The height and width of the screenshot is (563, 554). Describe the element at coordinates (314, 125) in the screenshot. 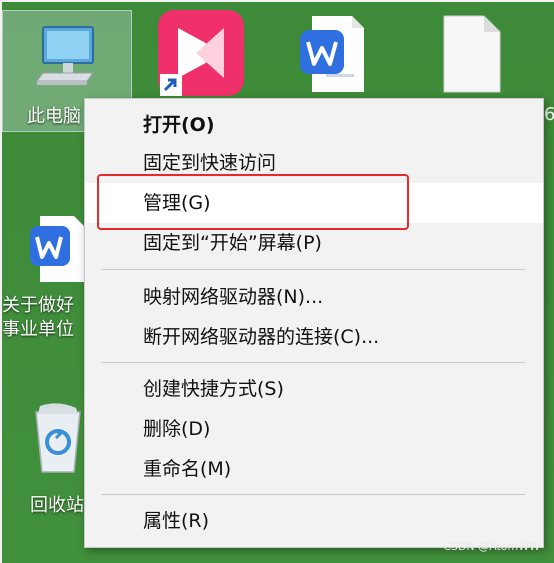

I see `menu-item-open: 打开(O)` at that location.